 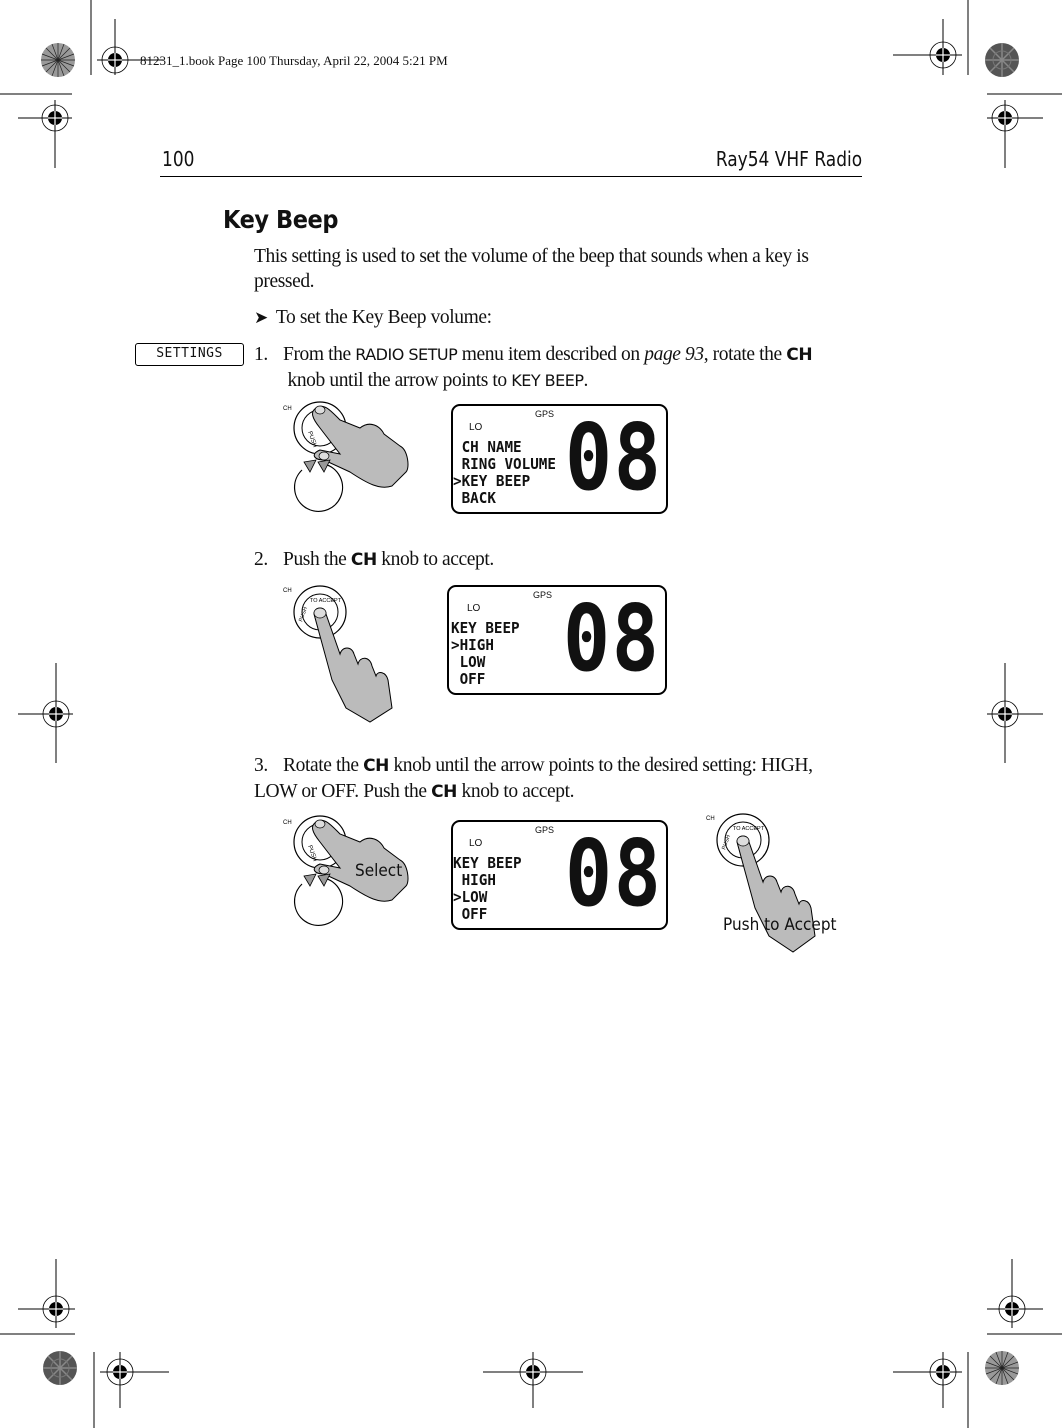 What do you see at coordinates (559, 875) in the screenshot?
I see `lcd-display-3: GPS LO KEY BEEP HIGH >LOW OFF 08` at bounding box center [559, 875].